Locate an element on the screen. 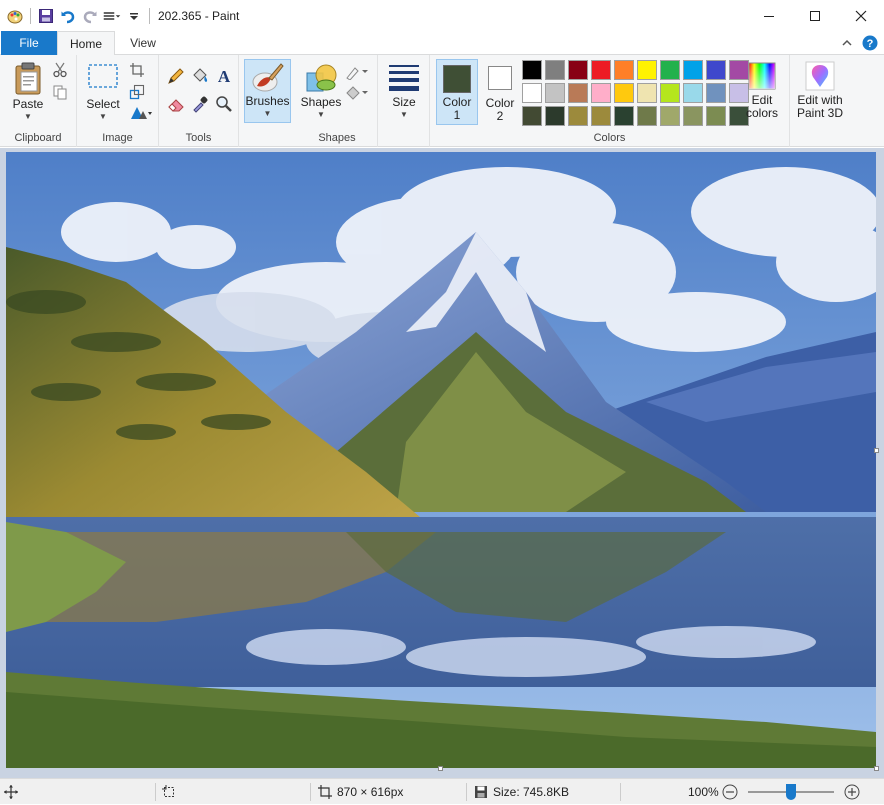  redo-icon is located at coordinates (90, 16).